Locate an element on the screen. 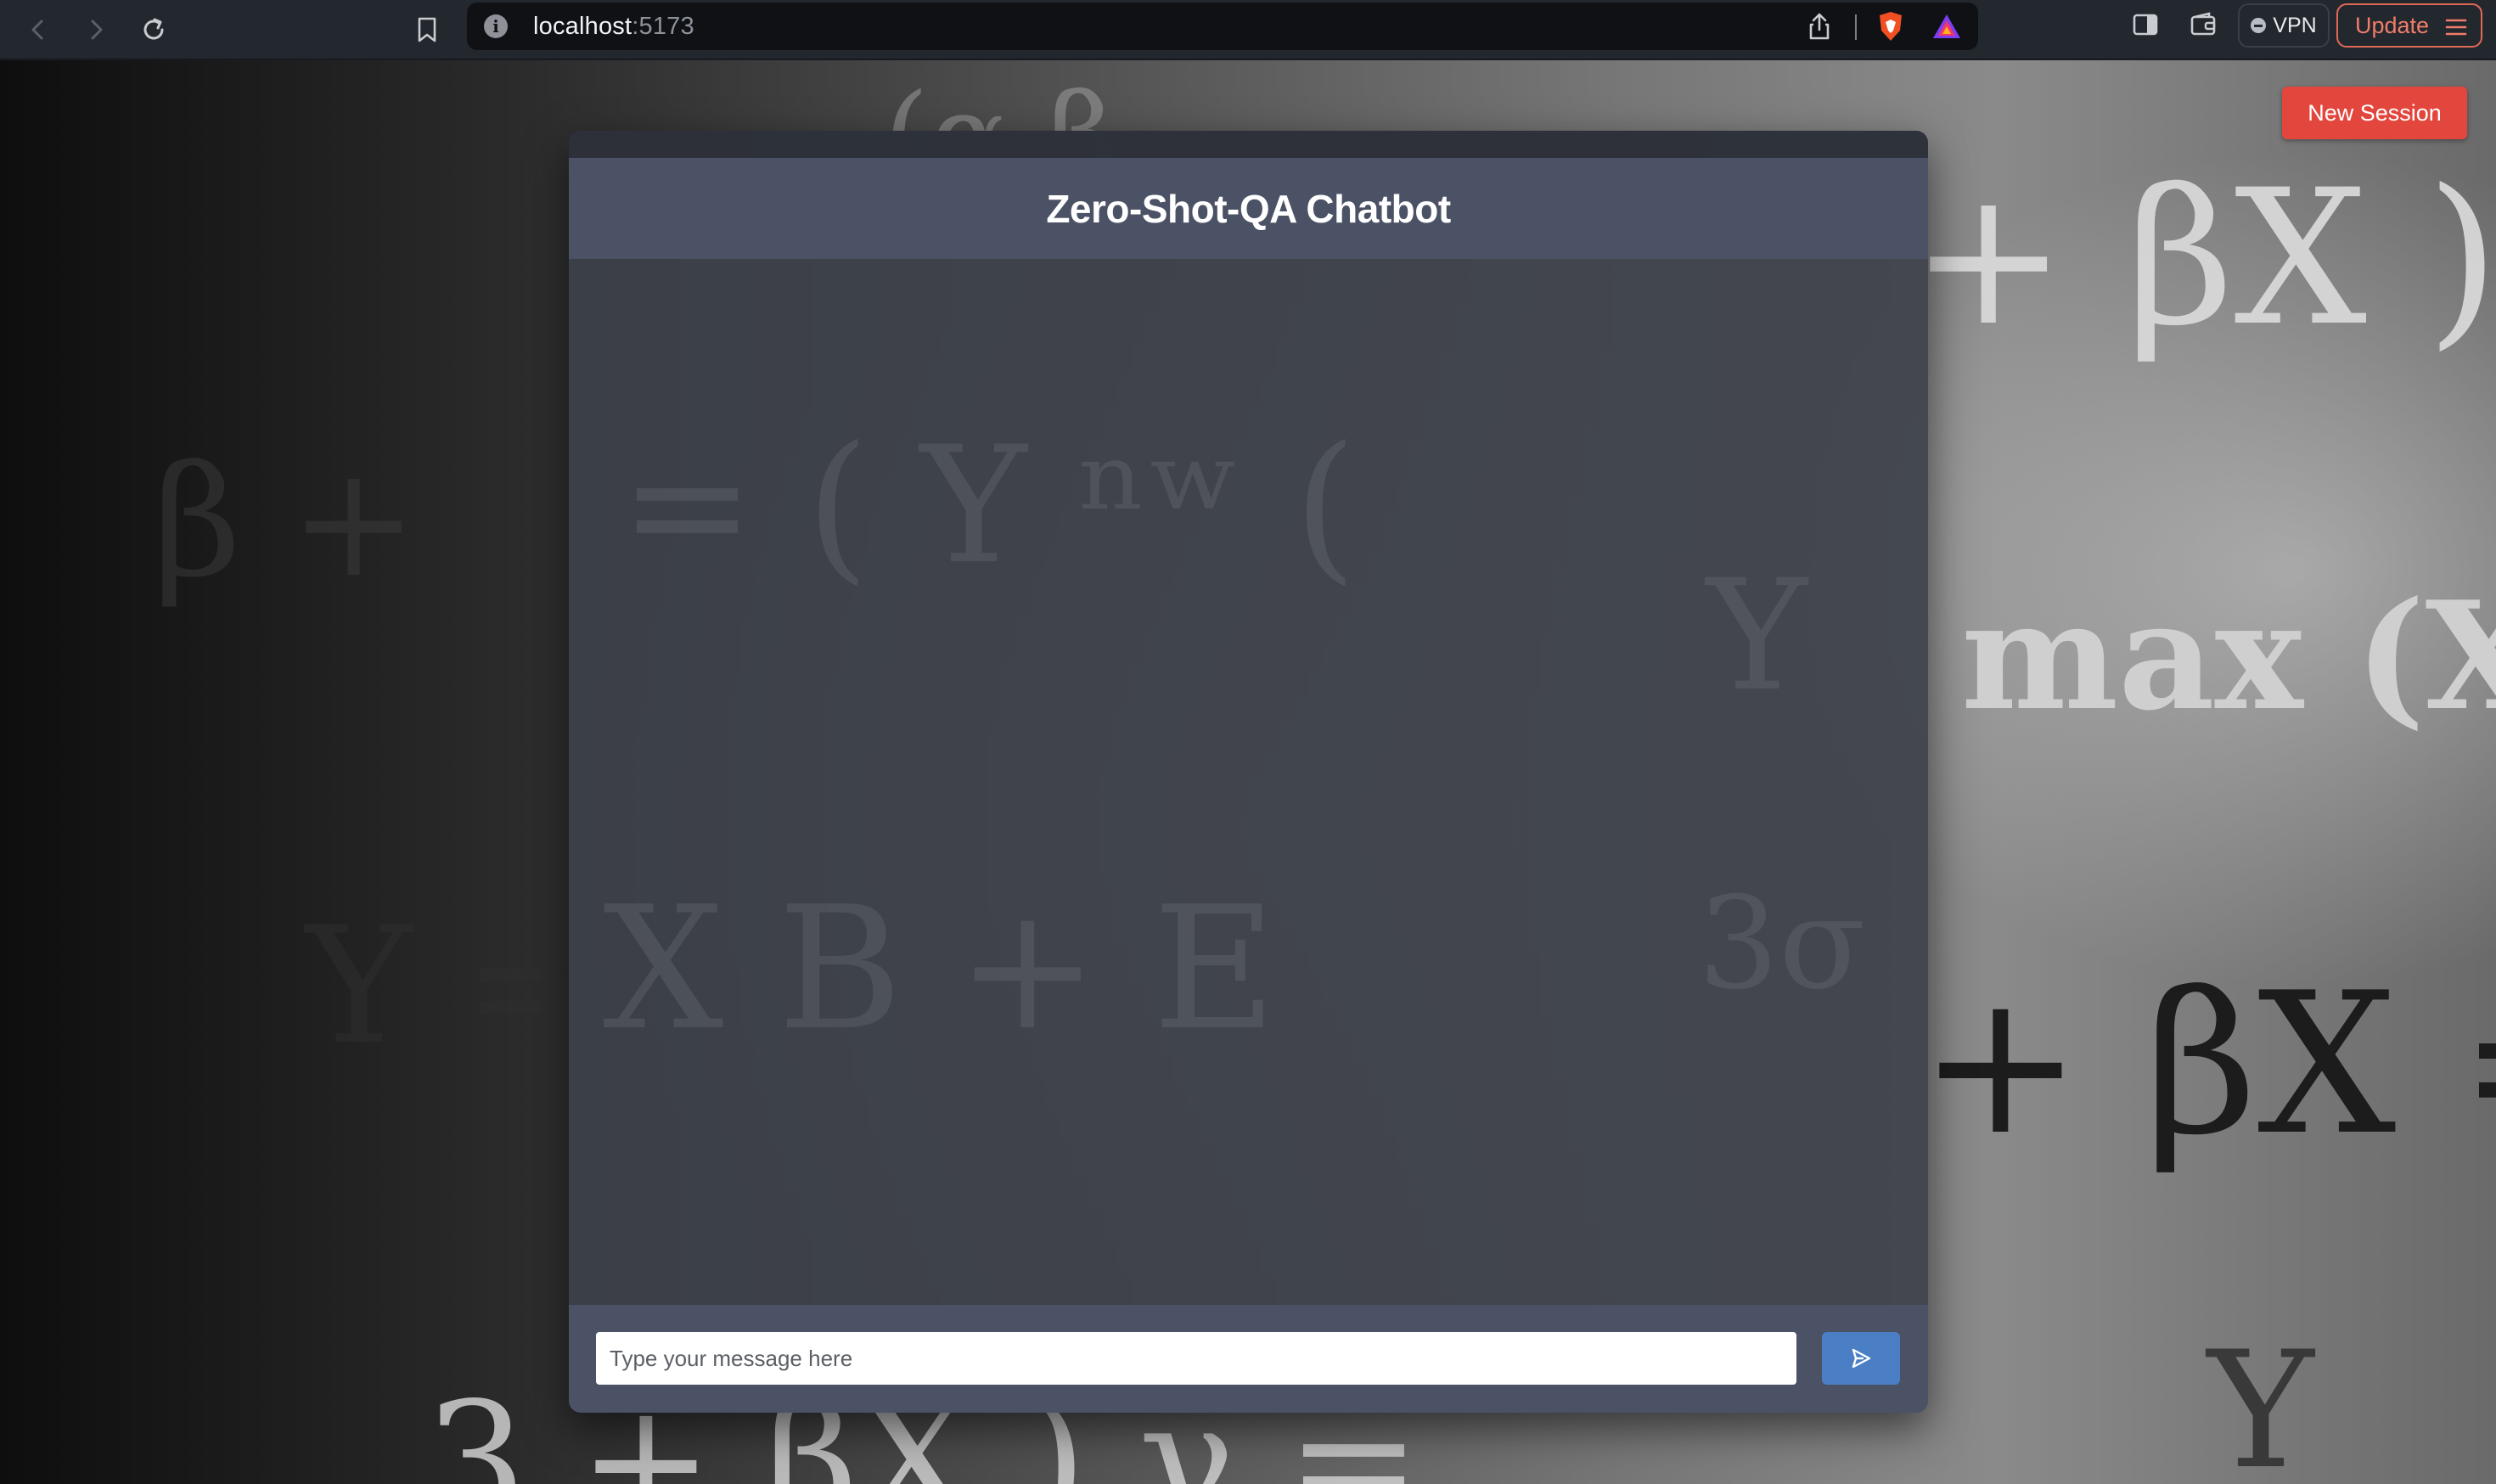  chat-header: Zero-Shot-QA Chatbot is located at coordinates (1248, 208).